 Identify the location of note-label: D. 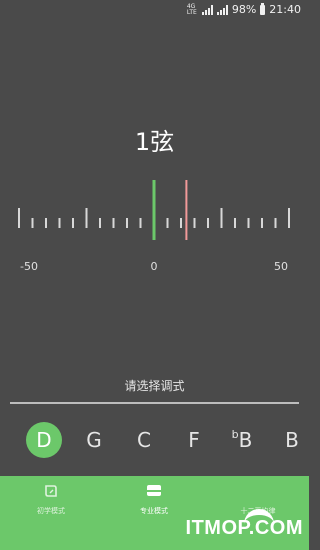
(44, 440).